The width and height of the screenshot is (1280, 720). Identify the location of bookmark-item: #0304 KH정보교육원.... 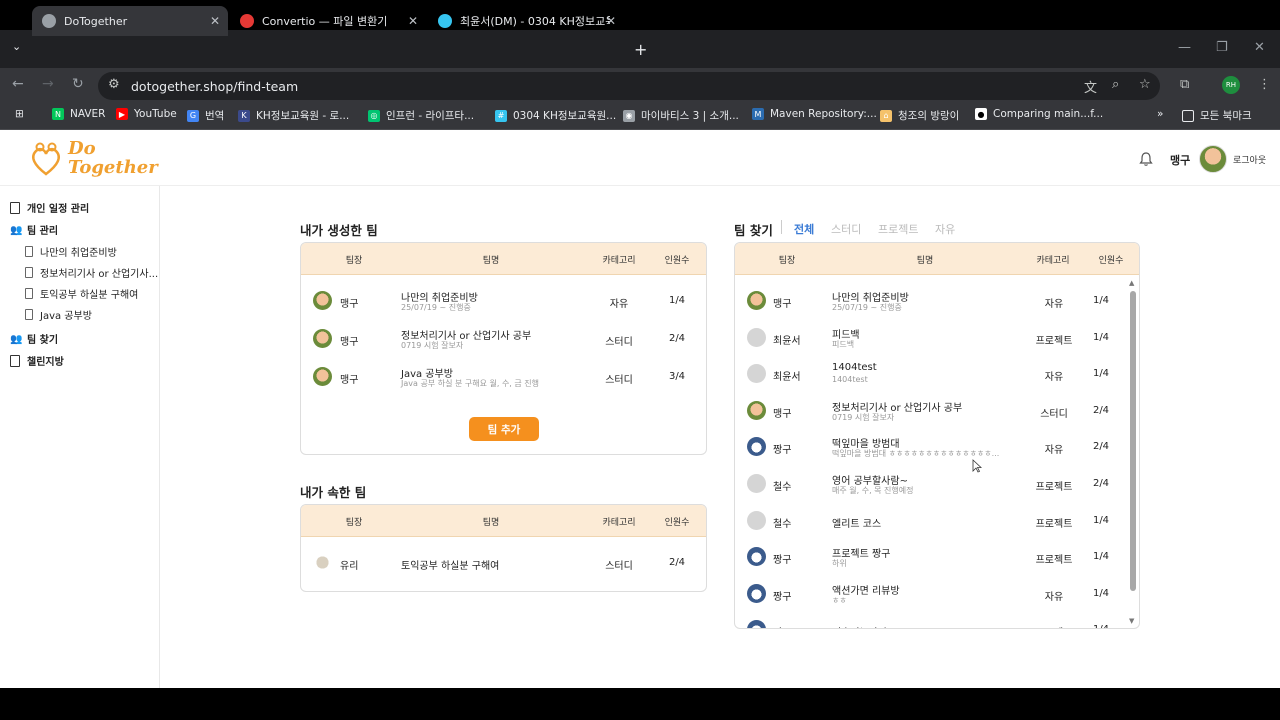
(555, 115).